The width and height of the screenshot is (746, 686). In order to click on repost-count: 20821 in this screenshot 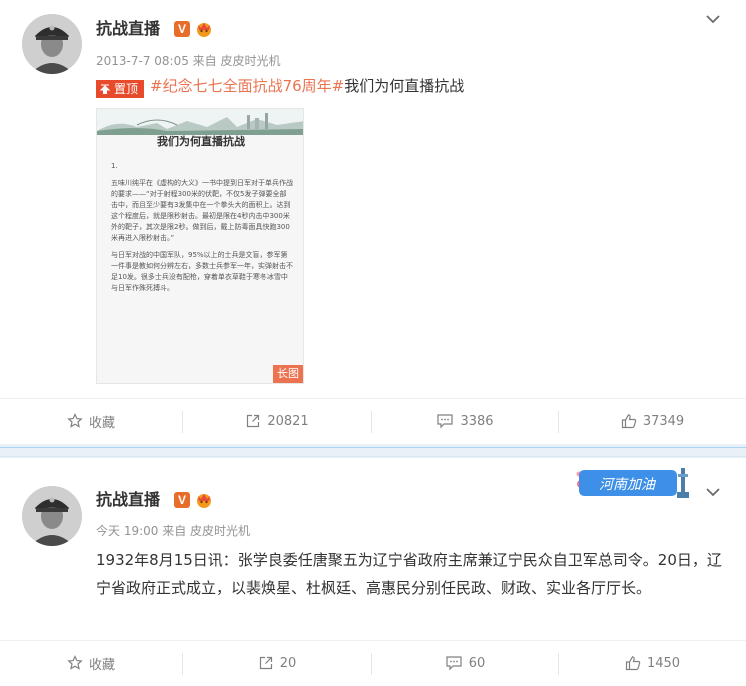, I will do `click(288, 421)`.